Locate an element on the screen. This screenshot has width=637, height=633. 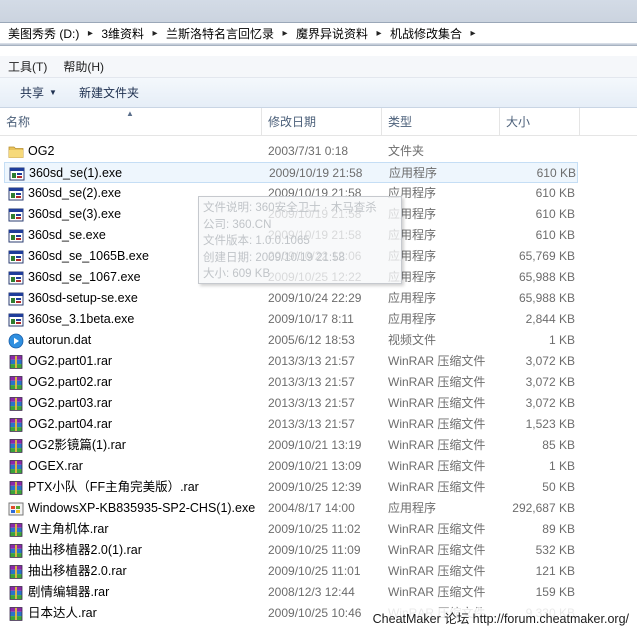
file-date: 2005/6/12 18:53 is located at coordinates (311, 340).